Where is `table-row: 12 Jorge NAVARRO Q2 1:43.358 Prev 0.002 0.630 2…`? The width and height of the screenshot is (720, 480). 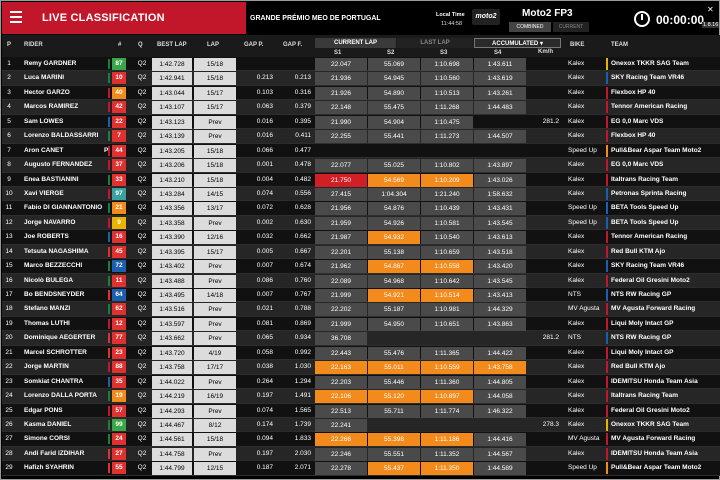 table-row: 12 Jorge NAVARRO Q2 1:43.358 Prev 0.002 0.630 2… is located at coordinates (361, 223).